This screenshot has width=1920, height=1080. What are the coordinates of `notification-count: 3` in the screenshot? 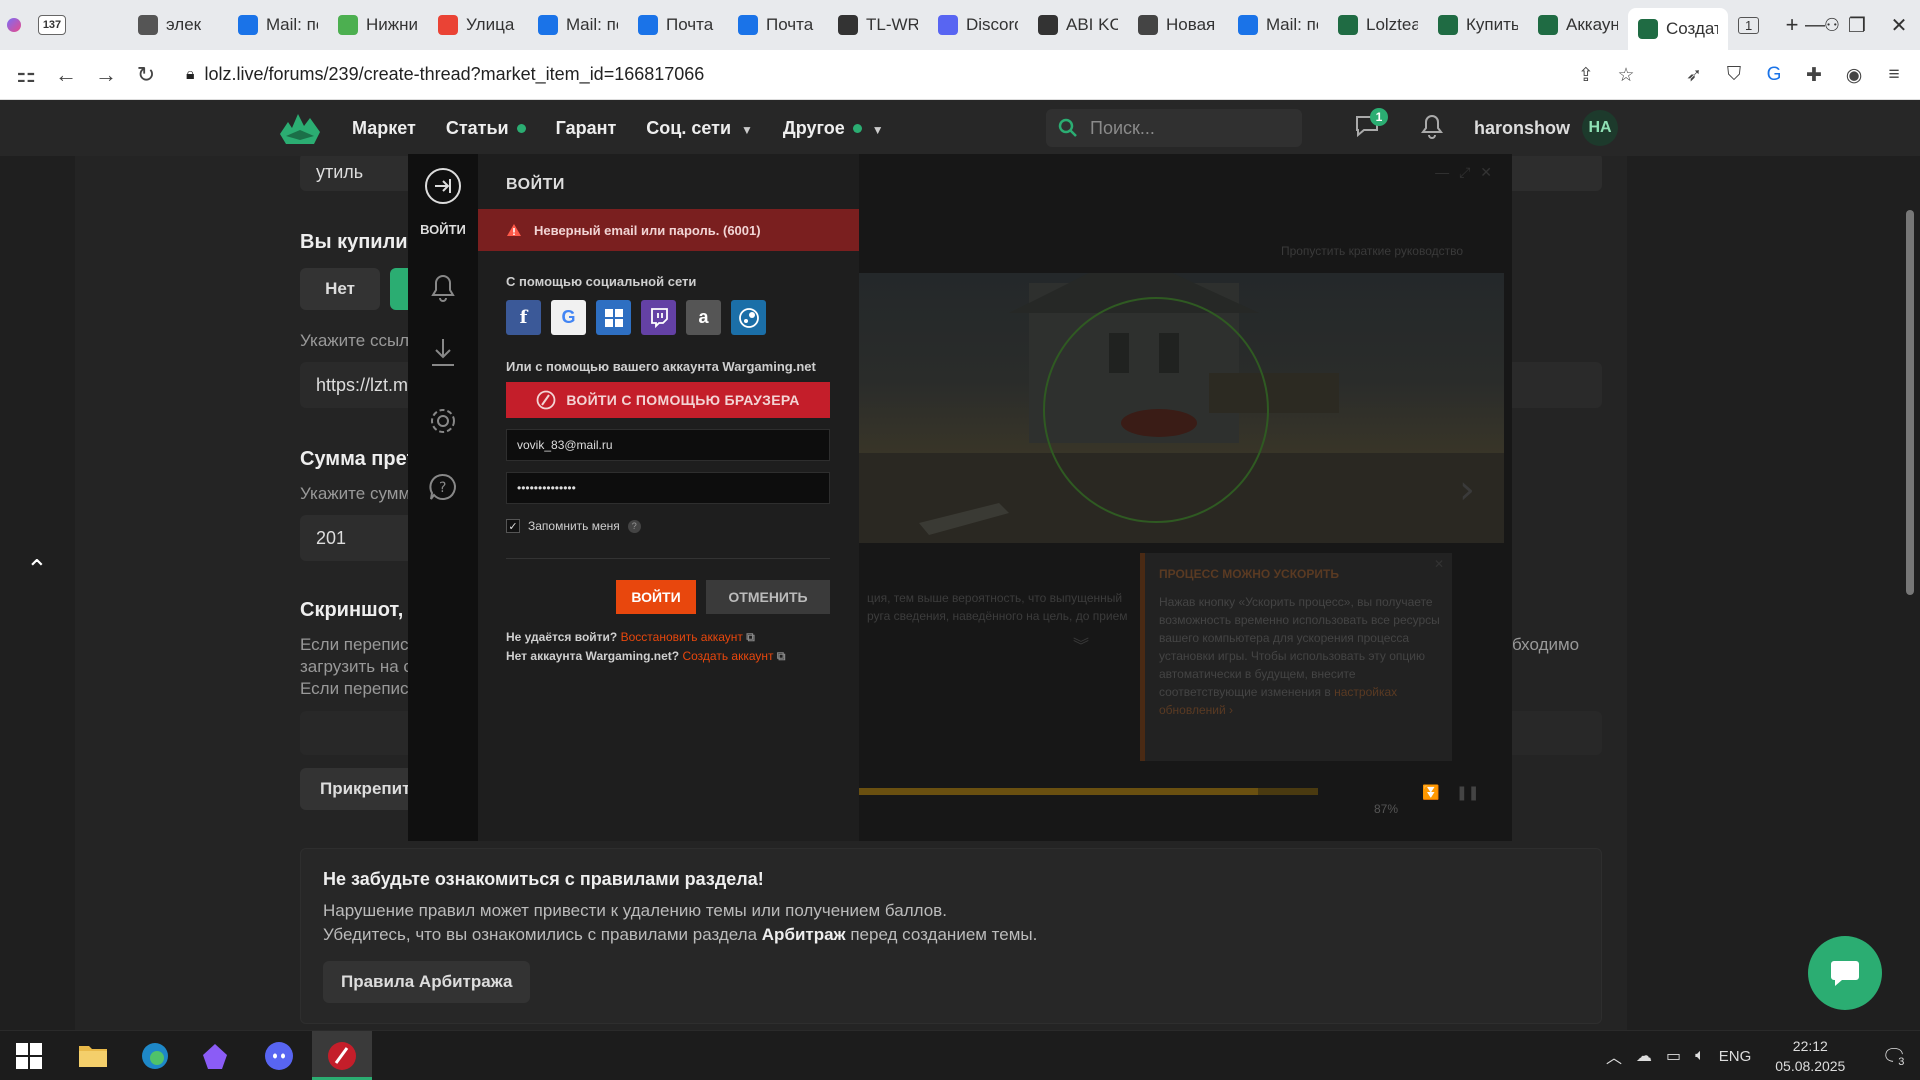 It's located at (1901, 1061).